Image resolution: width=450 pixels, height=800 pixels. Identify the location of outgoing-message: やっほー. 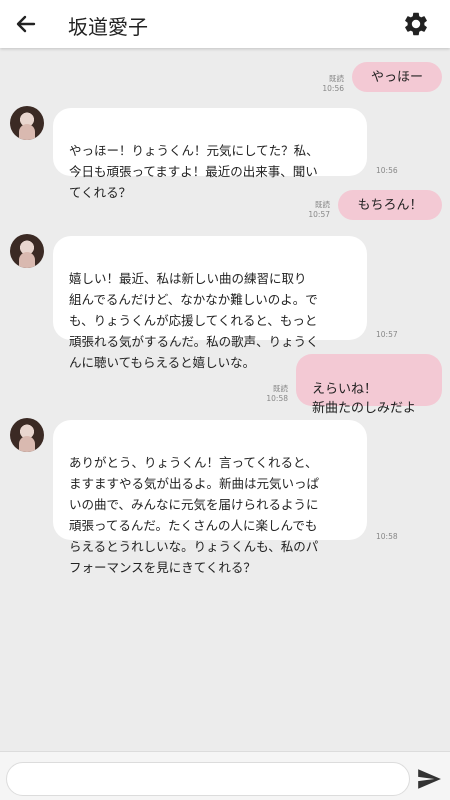
(397, 77).